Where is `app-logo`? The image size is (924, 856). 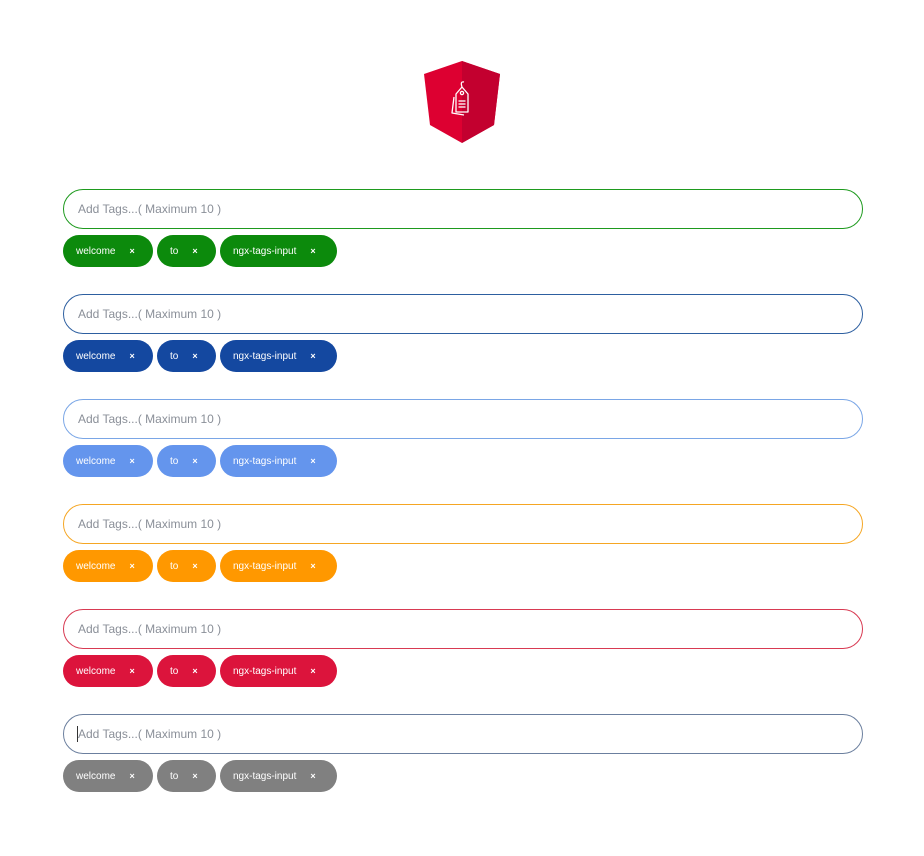 app-logo is located at coordinates (462, 102).